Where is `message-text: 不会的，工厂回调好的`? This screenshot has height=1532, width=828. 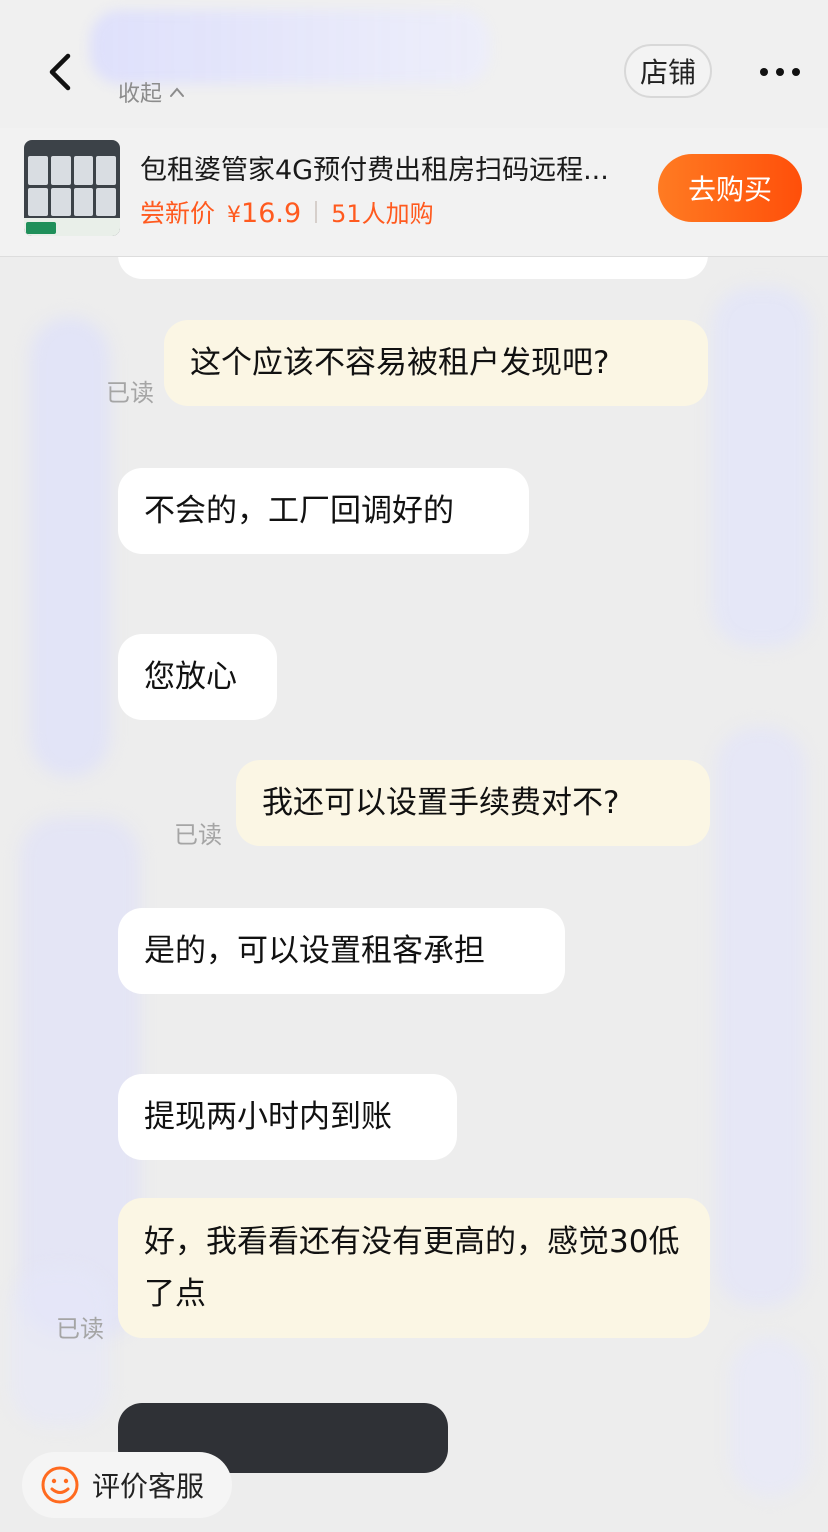
message-text: 不会的，工厂回调好的 is located at coordinates (299, 511).